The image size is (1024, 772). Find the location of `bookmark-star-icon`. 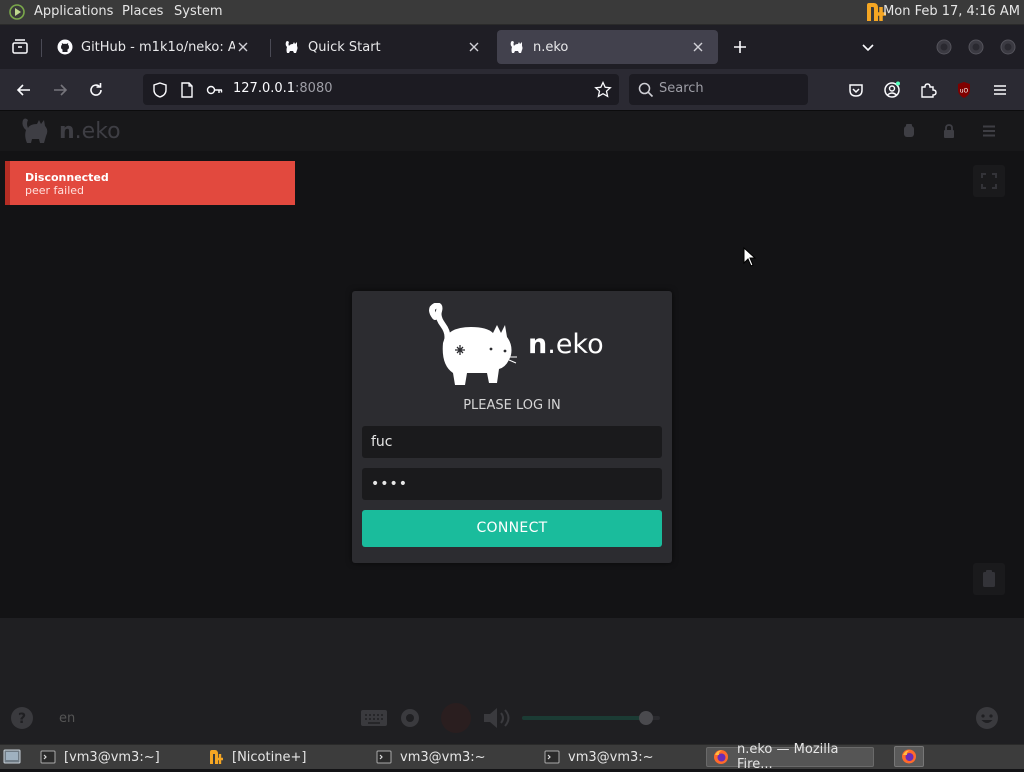

bookmark-star-icon is located at coordinates (603, 90).